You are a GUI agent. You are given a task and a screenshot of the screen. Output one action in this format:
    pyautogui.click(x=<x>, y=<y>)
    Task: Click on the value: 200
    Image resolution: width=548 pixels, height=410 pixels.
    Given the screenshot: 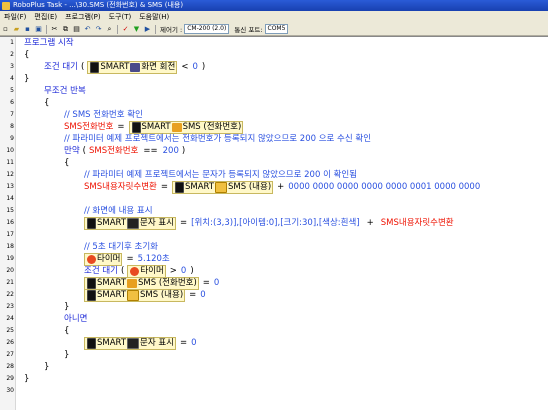 What is the action you would take?
    pyautogui.click(x=171, y=151)
    